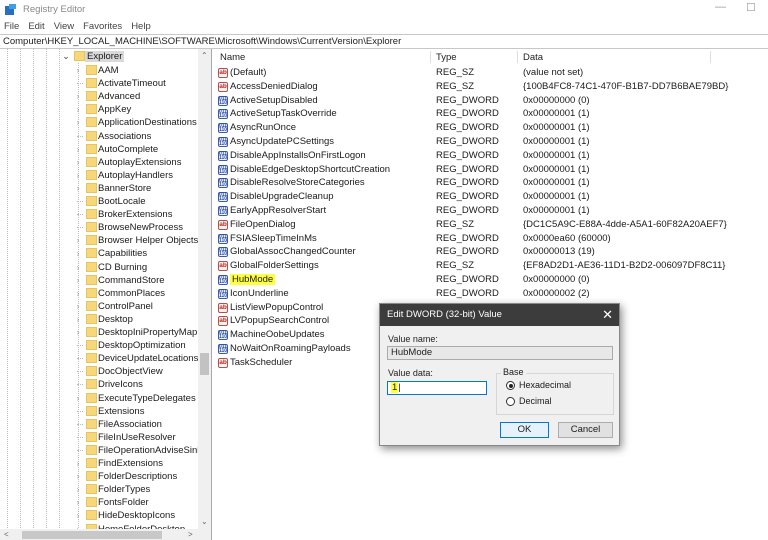 This screenshot has width=768, height=540. What do you see at coordinates (524, 430) in the screenshot?
I see `ok-button: OK` at bounding box center [524, 430].